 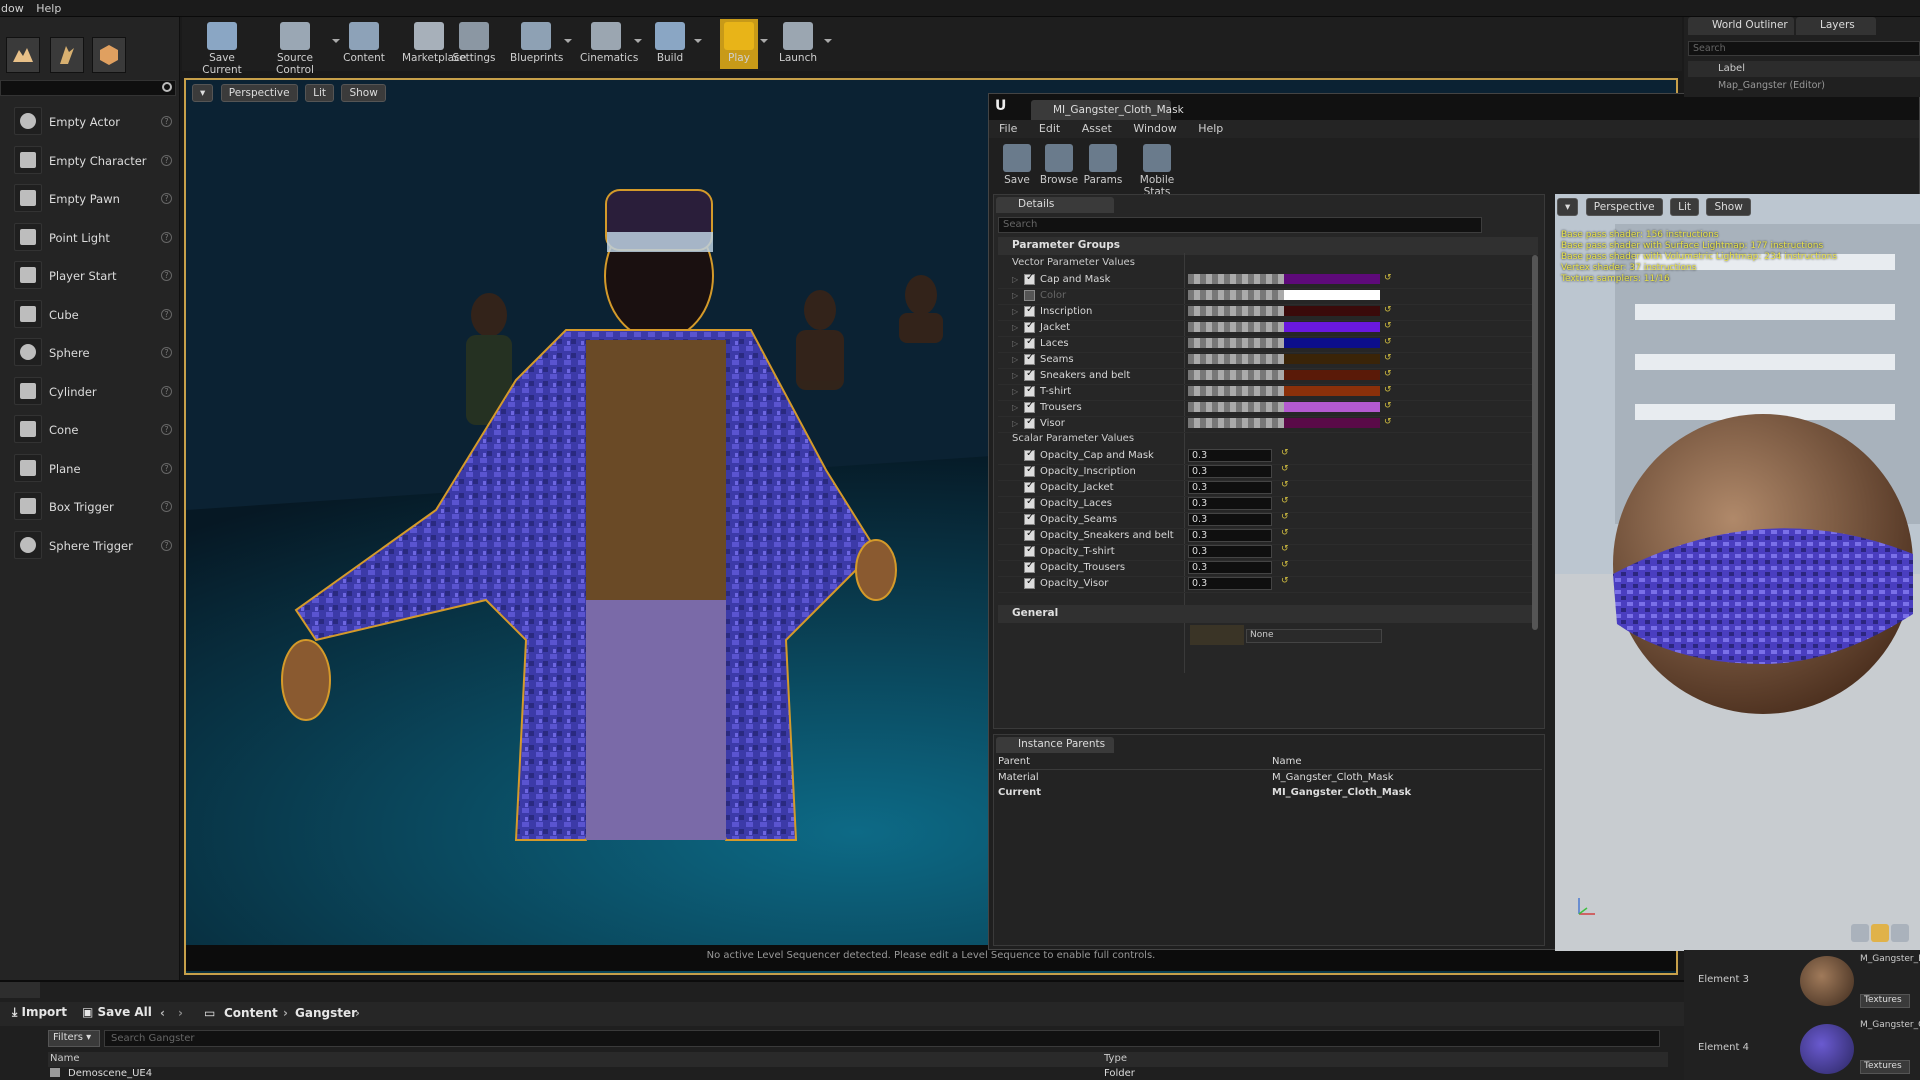 I want to click on menu-window: Window, so click(x=1153, y=127).